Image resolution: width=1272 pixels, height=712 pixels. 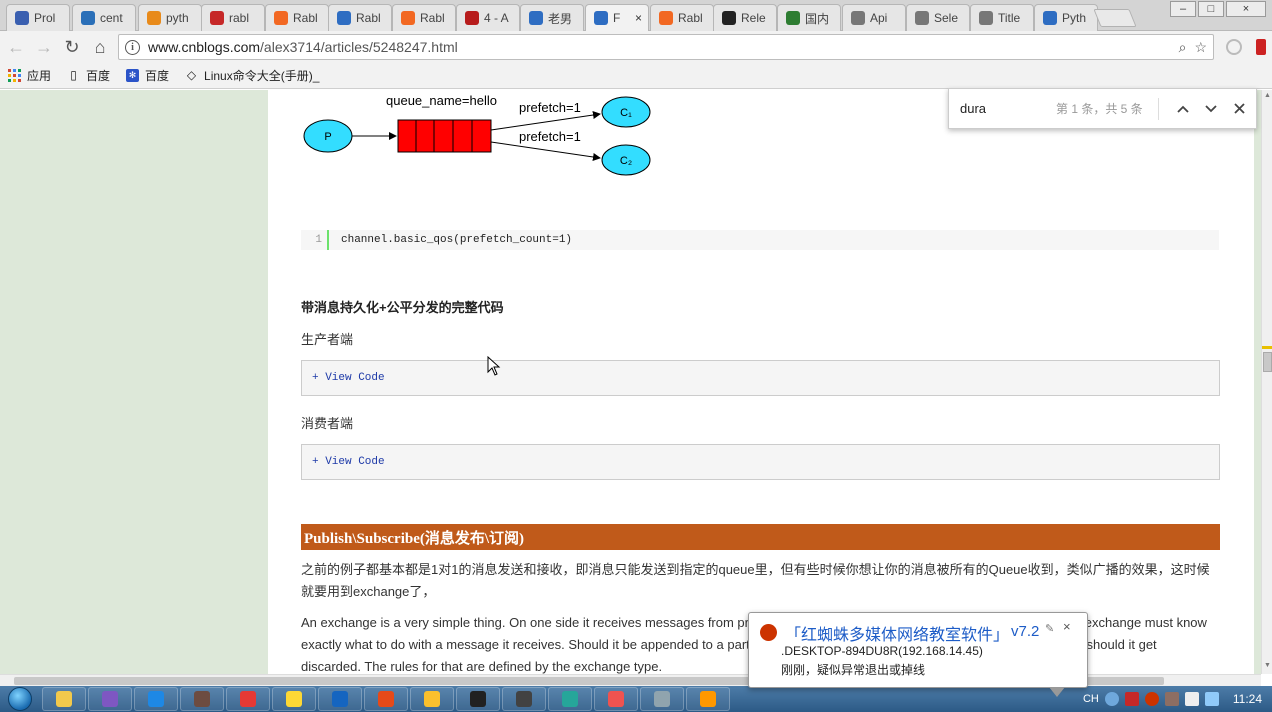 What do you see at coordinates (252, 75) in the screenshot?
I see `bookmark-linux: ◇ Linux命令大全(手册)_` at bounding box center [252, 75].